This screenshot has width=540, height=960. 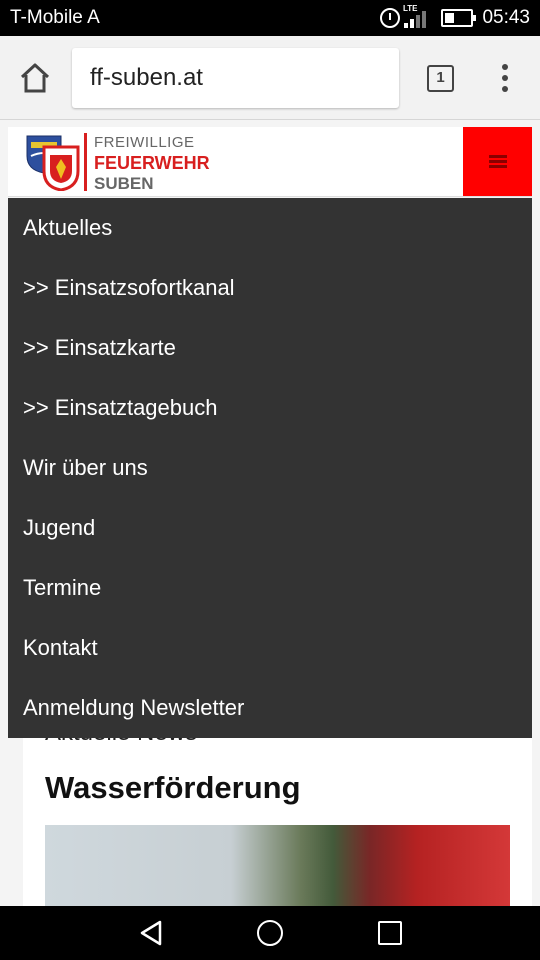 I want to click on nav-item-einsatzsofortkanal: >> Einsatzsofortkanal, so click(x=270, y=288).